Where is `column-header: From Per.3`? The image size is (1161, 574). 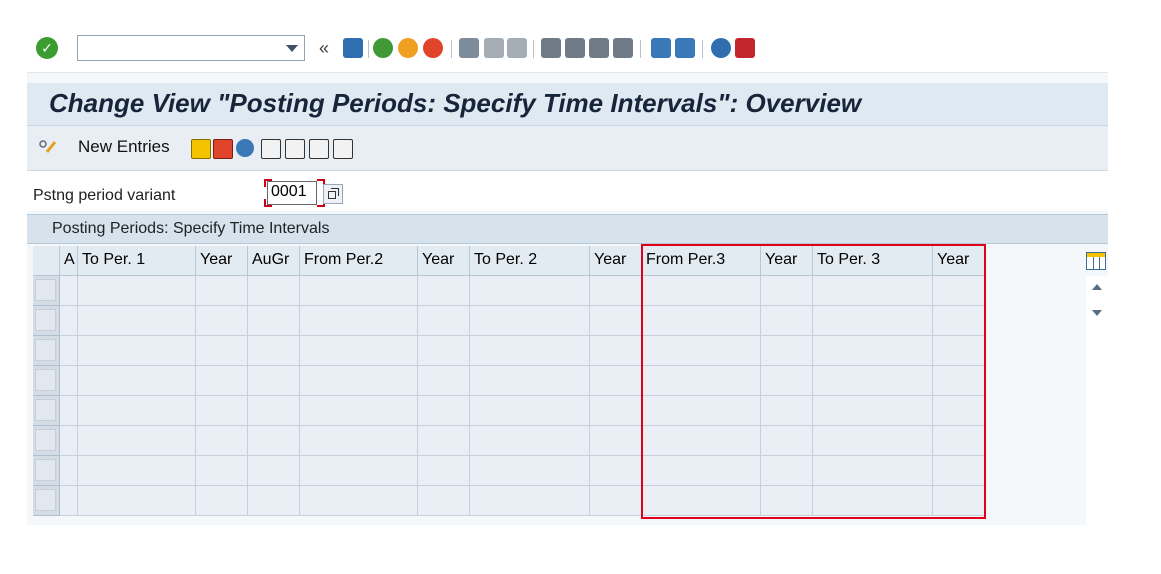
column-header: From Per.3 is located at coordinates (701, 261).